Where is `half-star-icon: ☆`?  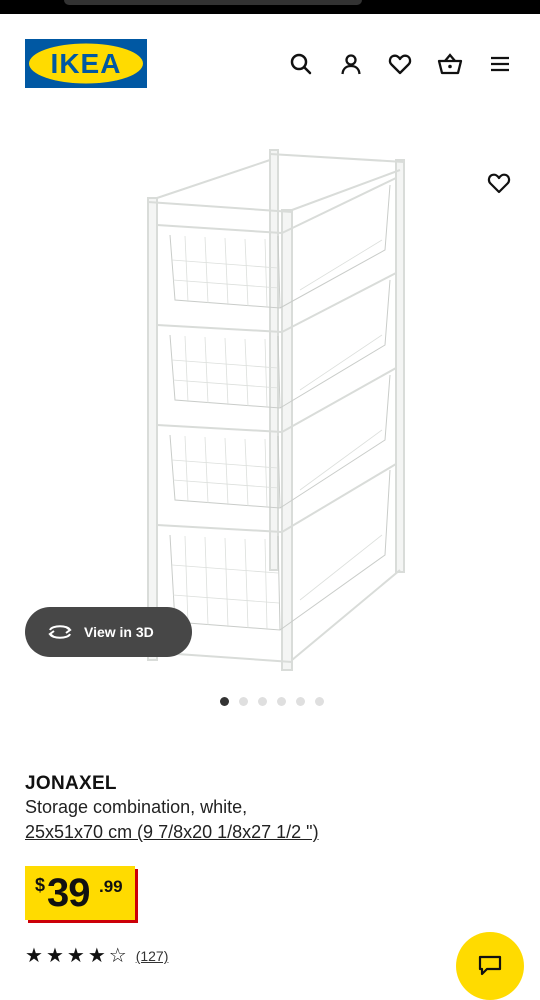
half-star-icon: ☆ is located at coordinates (117, 956).